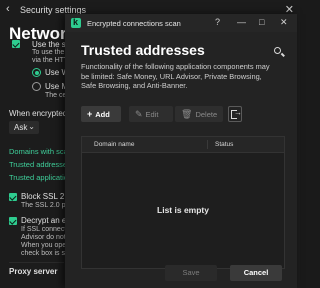 This screenshot has width=320, height=288. What do you see at coordinates (191, 273) in the screenshot?
I see `save-button: Save` at bounding box center [191, 273].